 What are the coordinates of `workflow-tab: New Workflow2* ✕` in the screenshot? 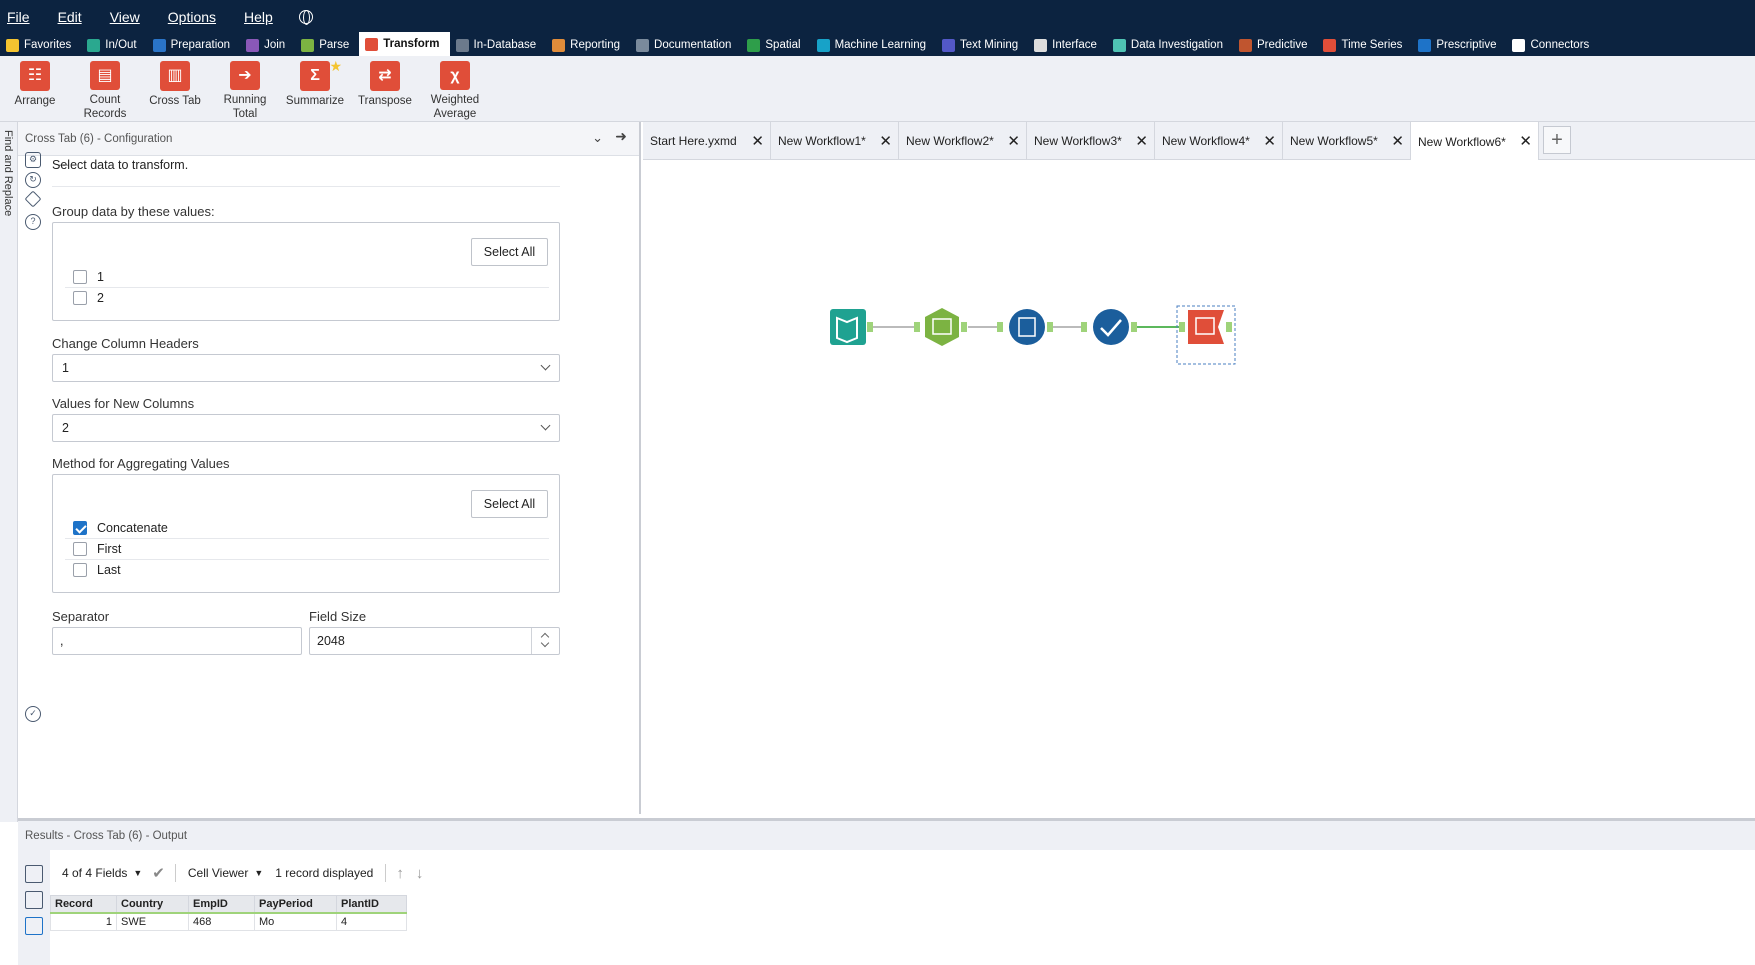 It's located at (963, 140).